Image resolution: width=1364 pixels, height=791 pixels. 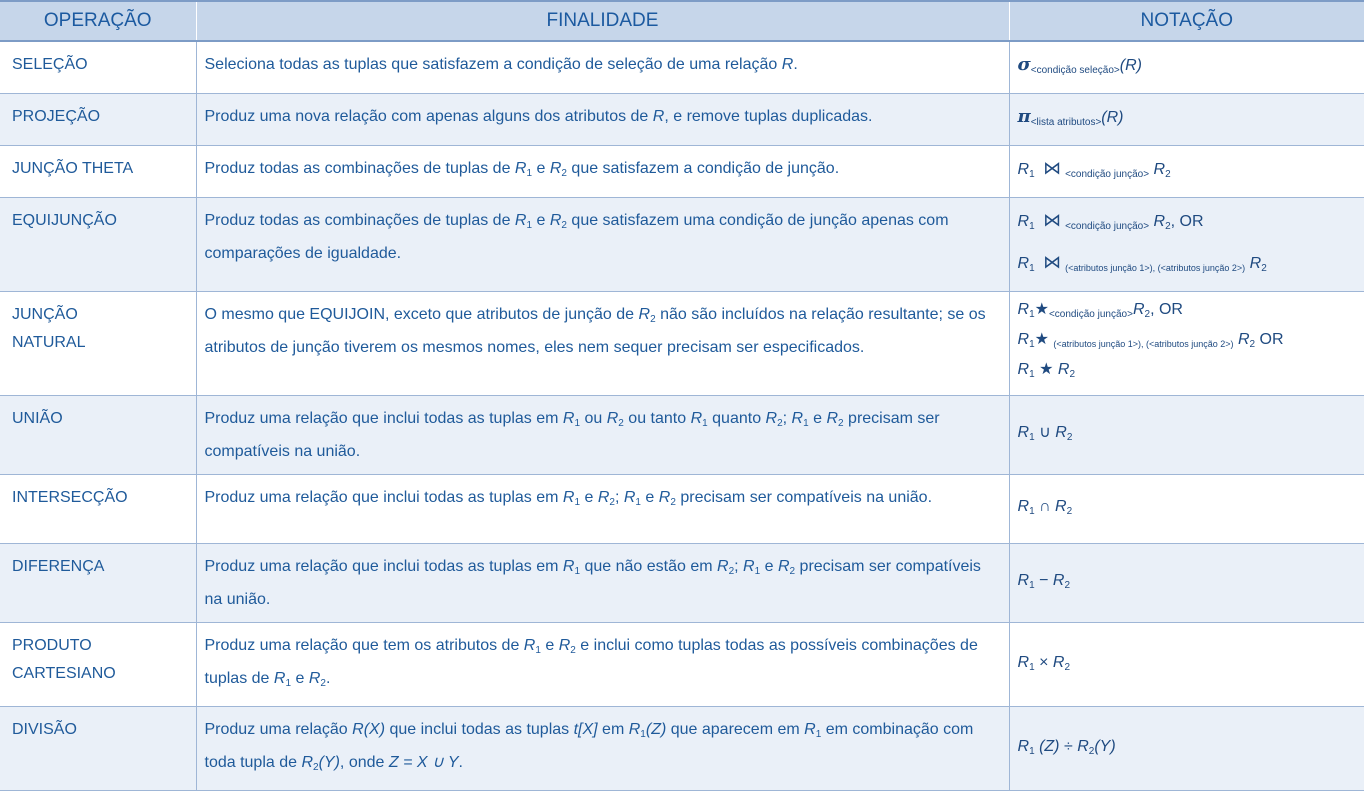 What do you see at coordinates (1186, 21) in the screenshot?
I see `header-notation: NOTAÇÃO` at bounding box center [1186, 21].